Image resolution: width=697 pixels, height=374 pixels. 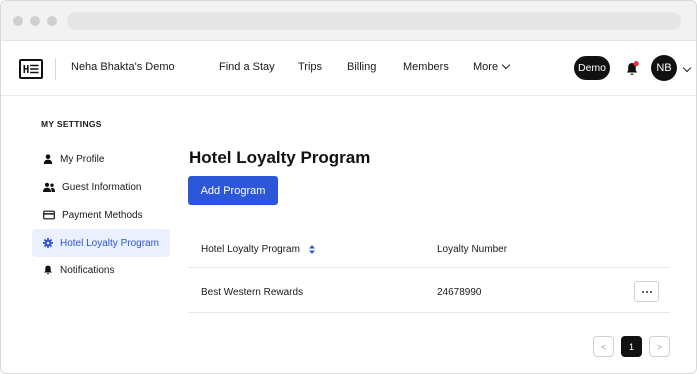 I want to click on person-icon, so click(x=48, y=159).